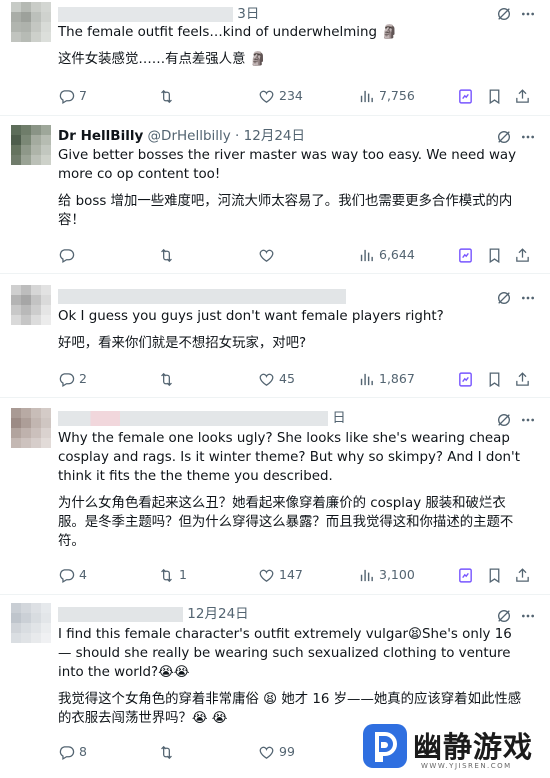  I want to click on views-count: 1,867, so click(397, 378).